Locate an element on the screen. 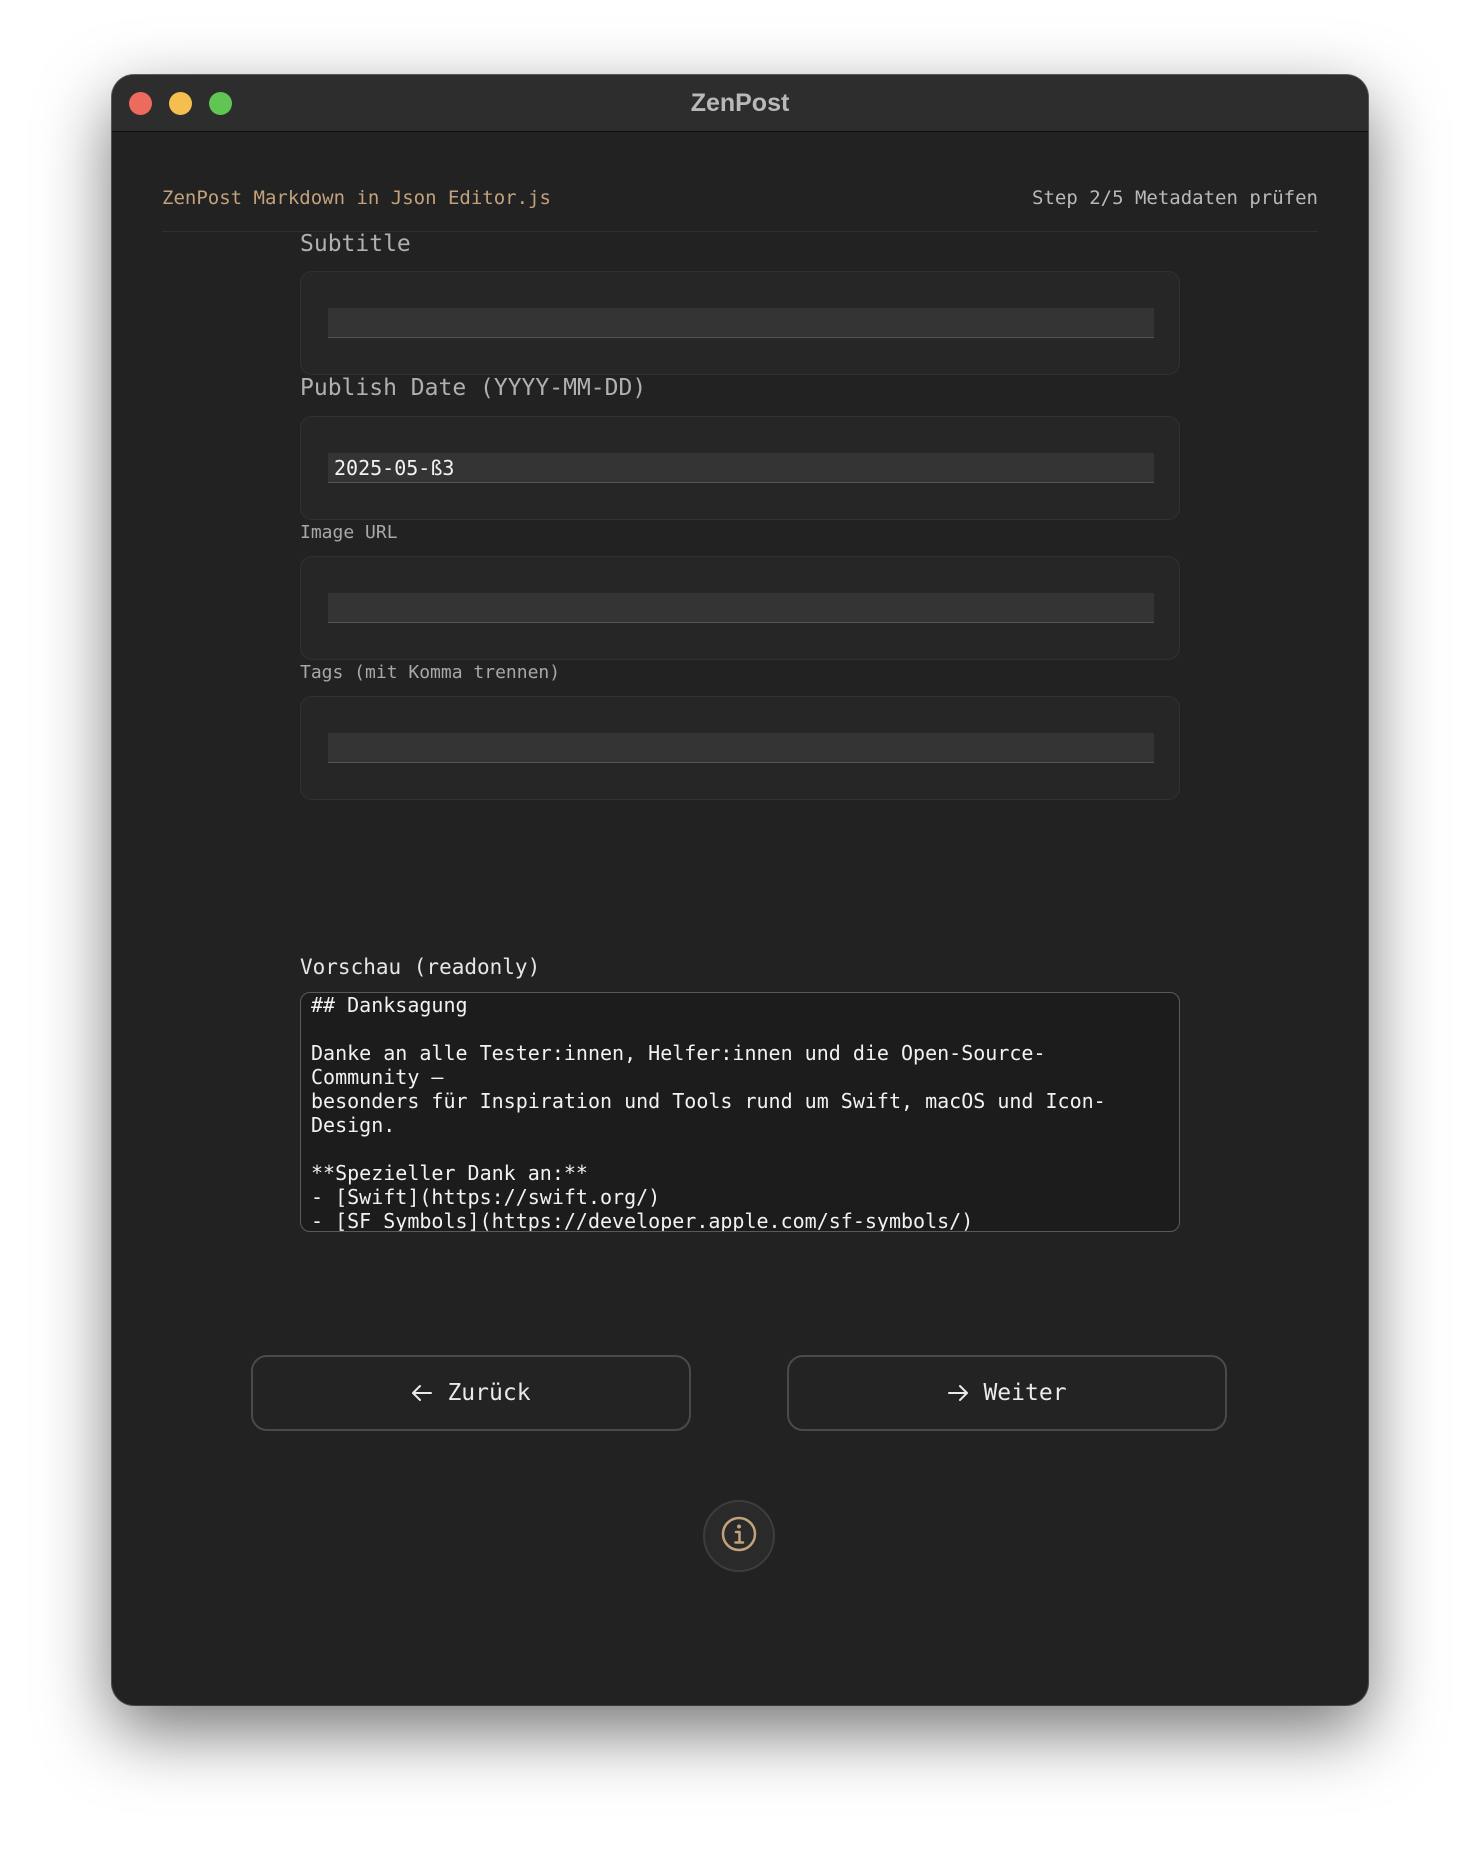 This screenshot has height=1854, width=1480. preview-label: Vorschau (readonly) is located at coordinates (420, 967).